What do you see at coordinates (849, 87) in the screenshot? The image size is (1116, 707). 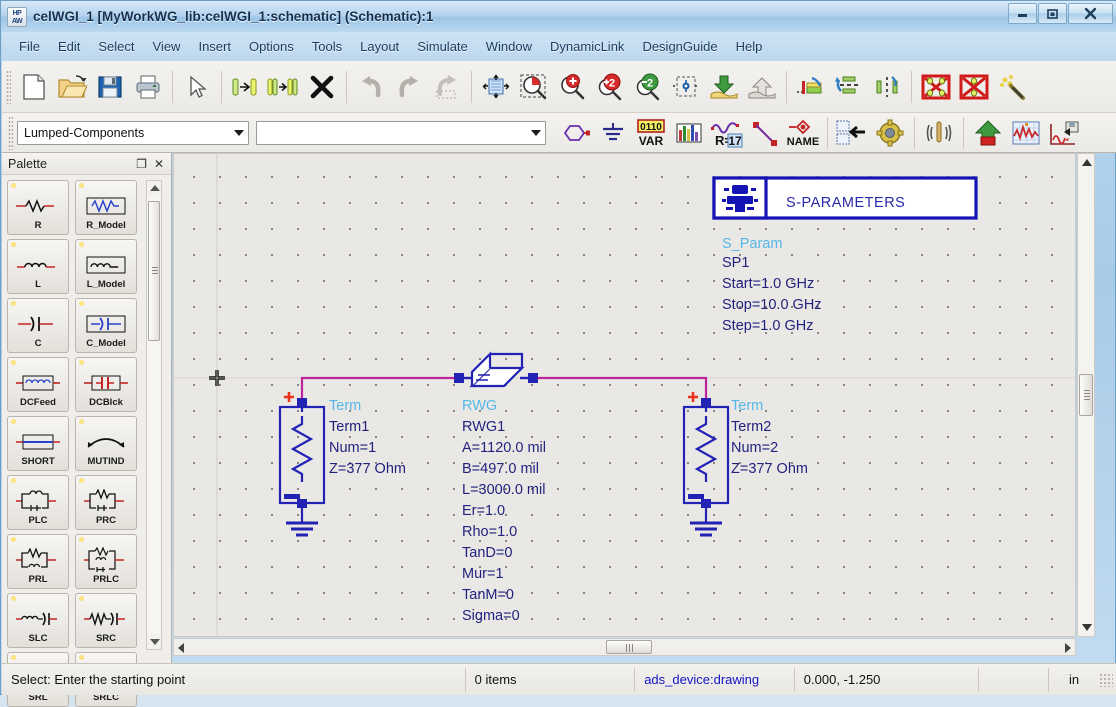 I see `align-icon` at bounding box center [849, 87].